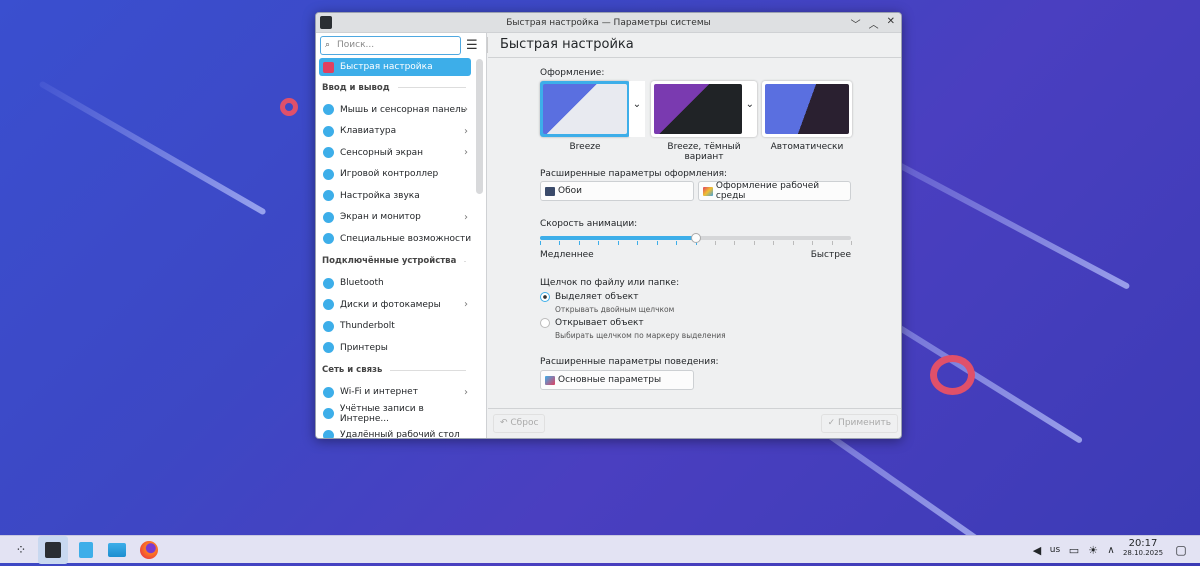 The width and height of the screenshot is (1200, 566). Describe the element at coordinates (891, 23) in the screenshot. I see `close-button: ✕` at that location.